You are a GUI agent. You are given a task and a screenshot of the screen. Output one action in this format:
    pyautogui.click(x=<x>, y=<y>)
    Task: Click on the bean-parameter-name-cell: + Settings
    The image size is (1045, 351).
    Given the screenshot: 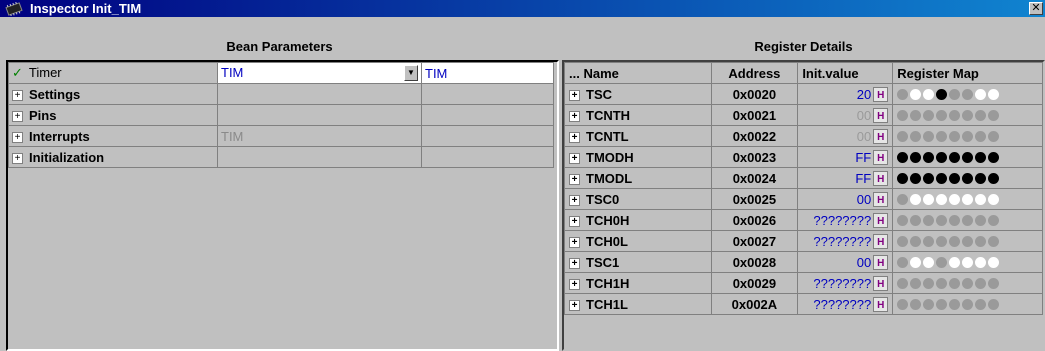 What is the action you would take?
    pyautogui.click(x=113, y=94)
    